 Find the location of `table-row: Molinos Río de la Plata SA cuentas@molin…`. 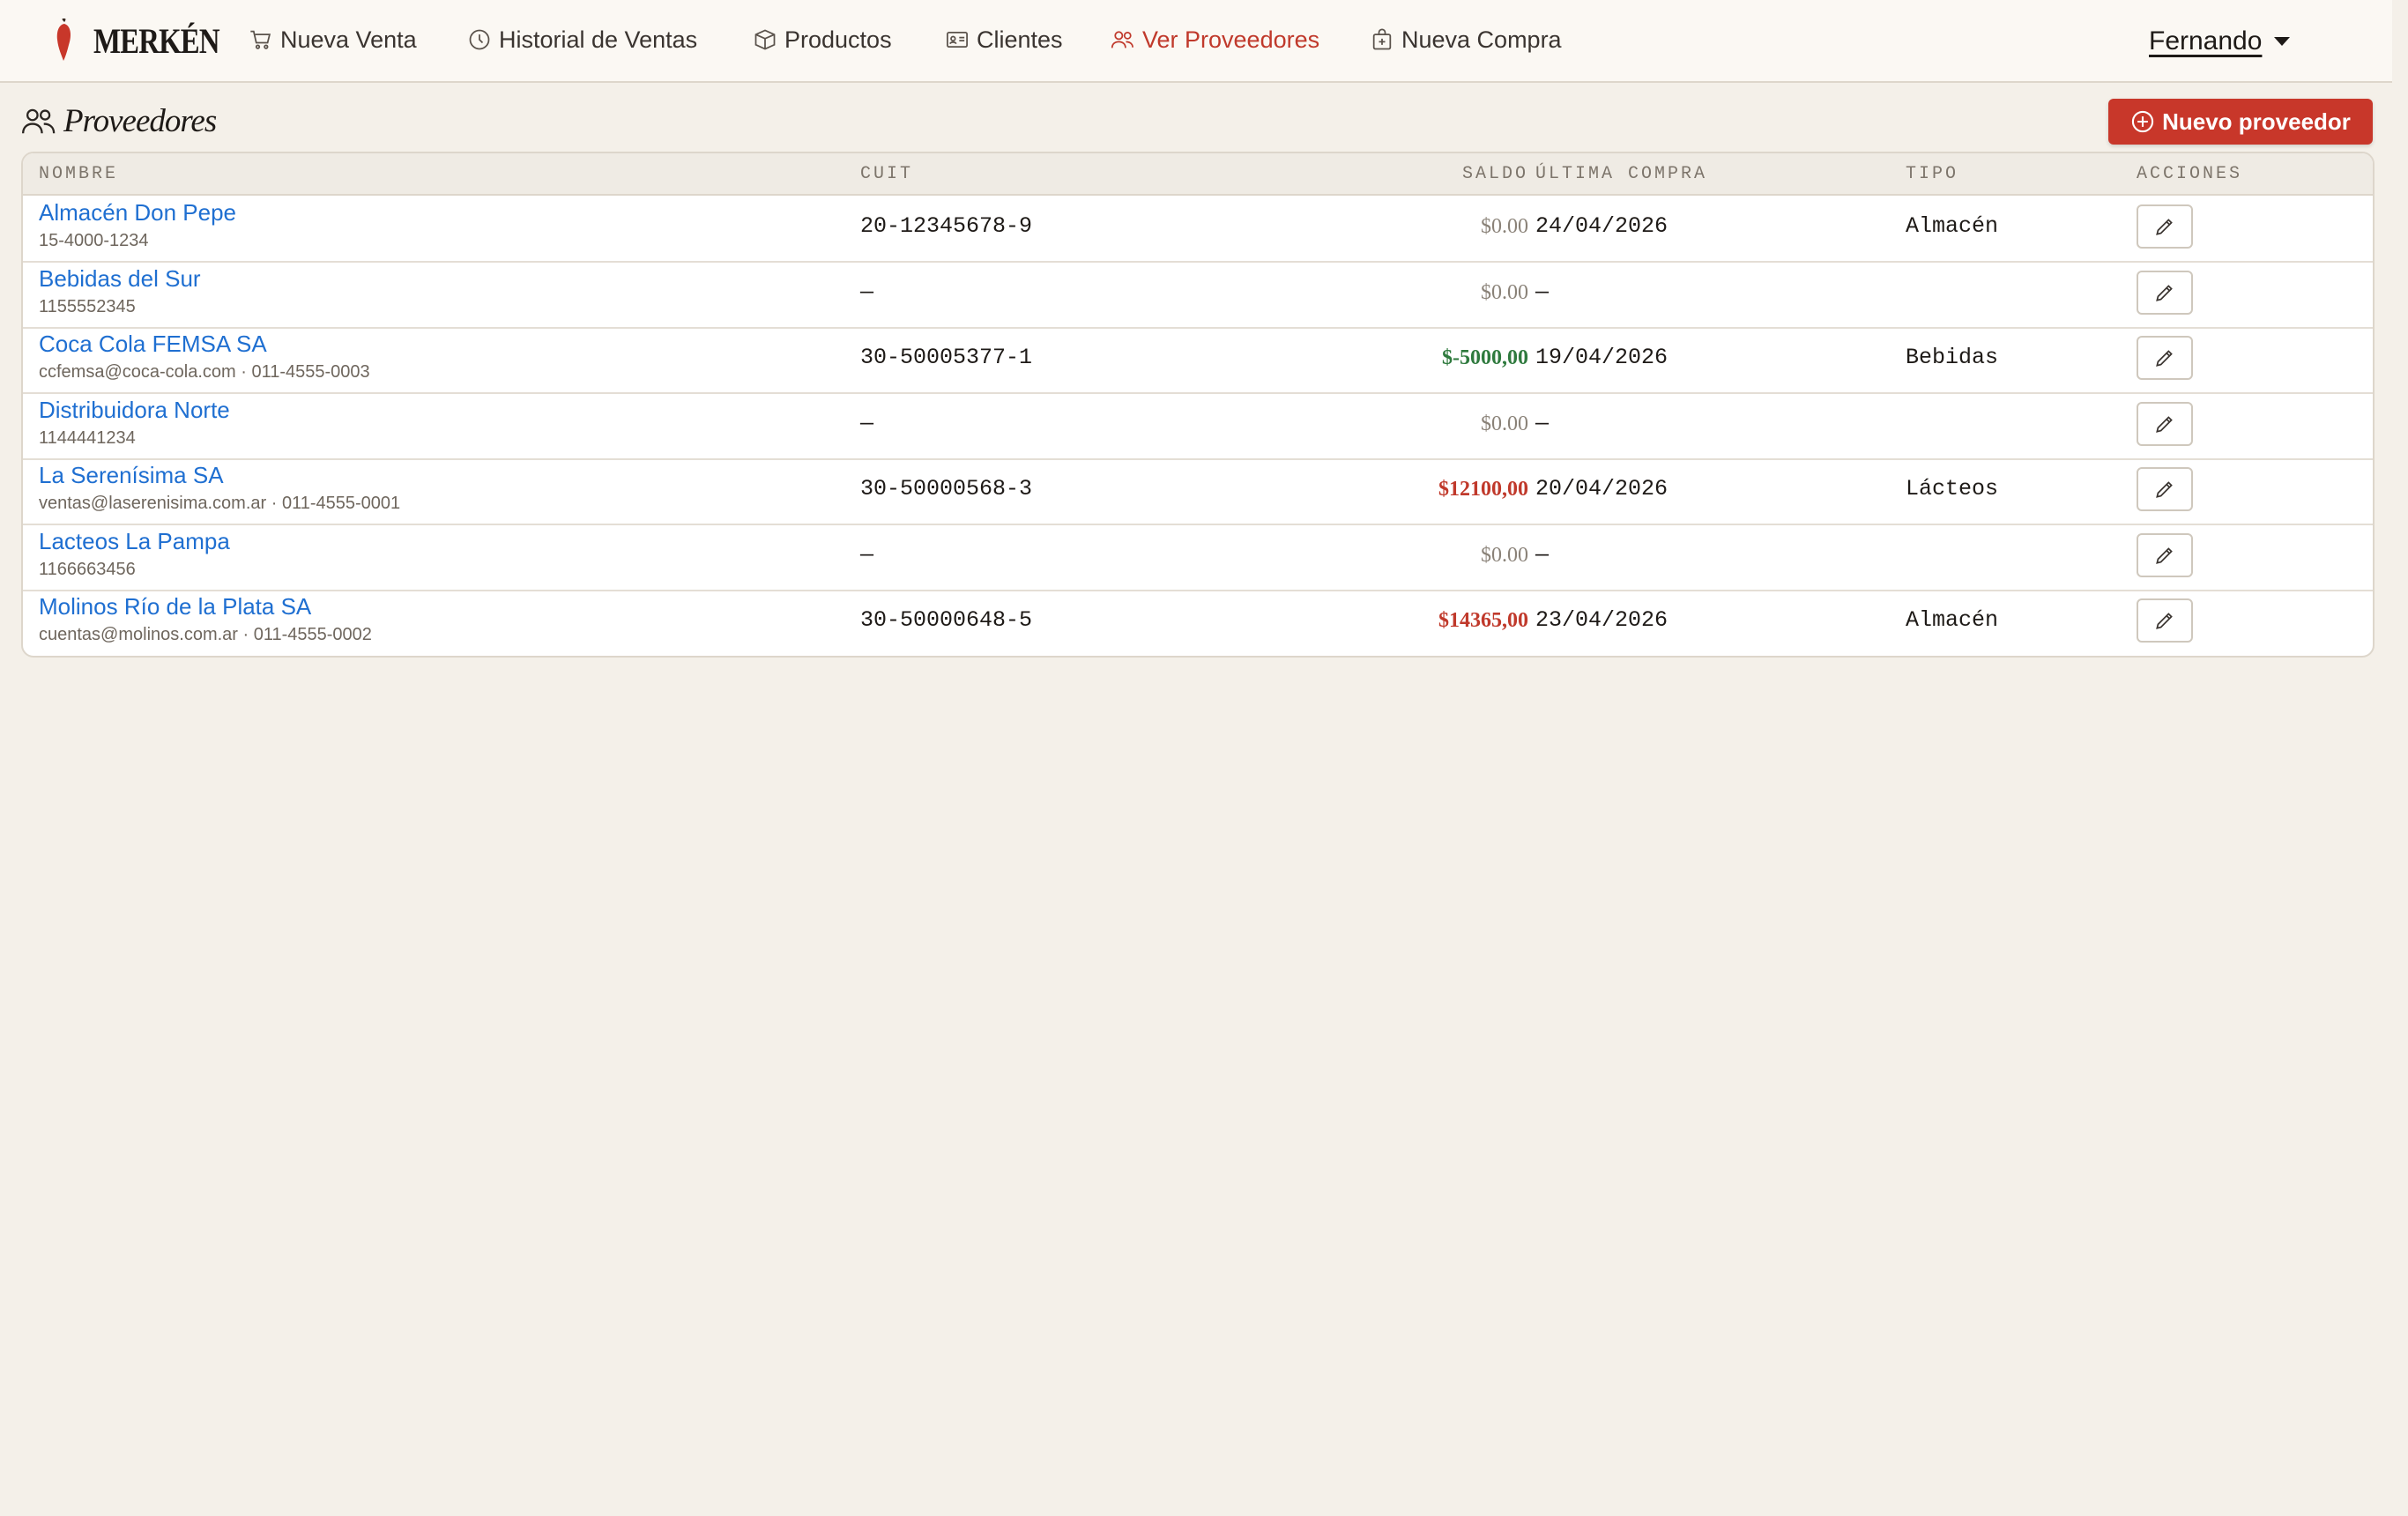

table-row: Molinos Río de la Plata SA cuentas@molin… is located at coordinates (1198, 622).